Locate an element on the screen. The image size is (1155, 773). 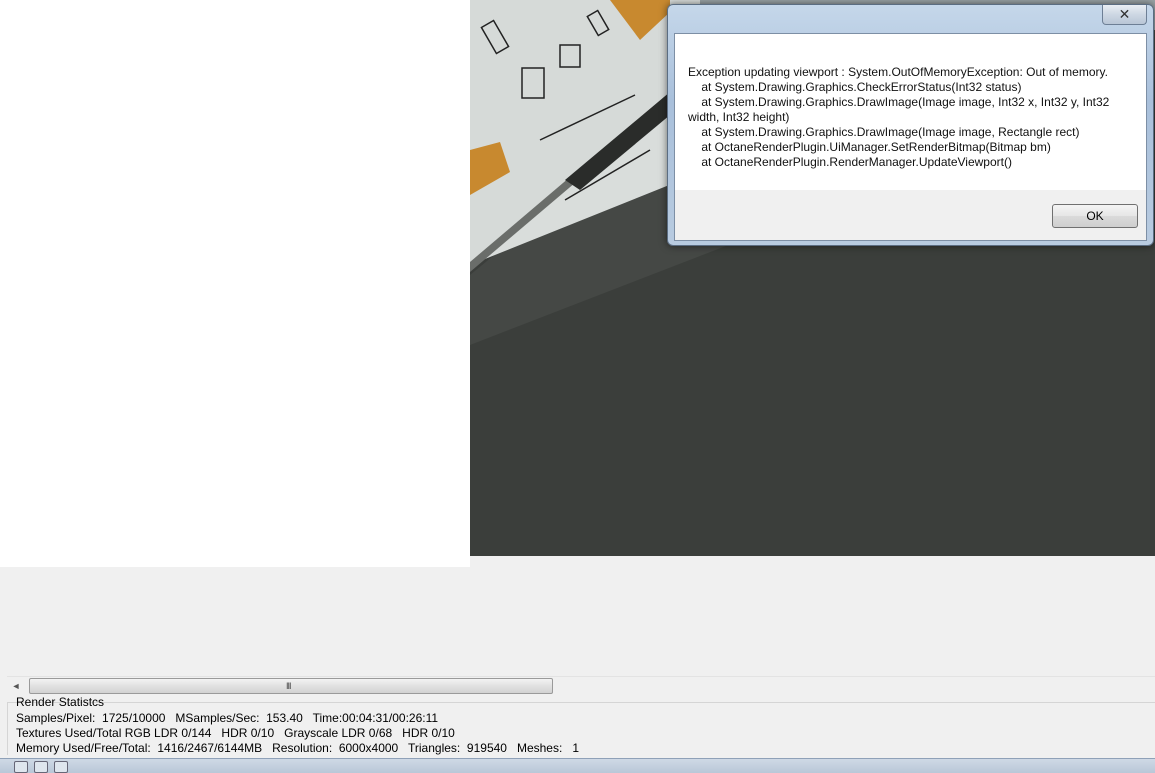
ok-button: OK is located at coordinates (1095, 216).